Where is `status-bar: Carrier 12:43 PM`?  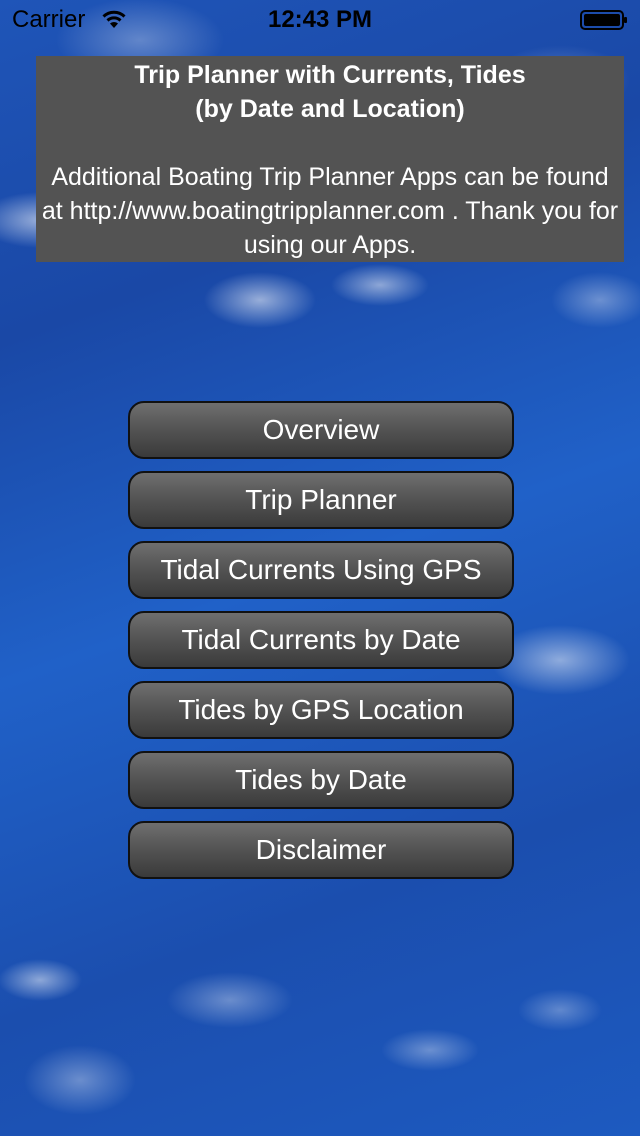 status-bar: Carrier 12:43 PM is located at coordinates (320, 20).